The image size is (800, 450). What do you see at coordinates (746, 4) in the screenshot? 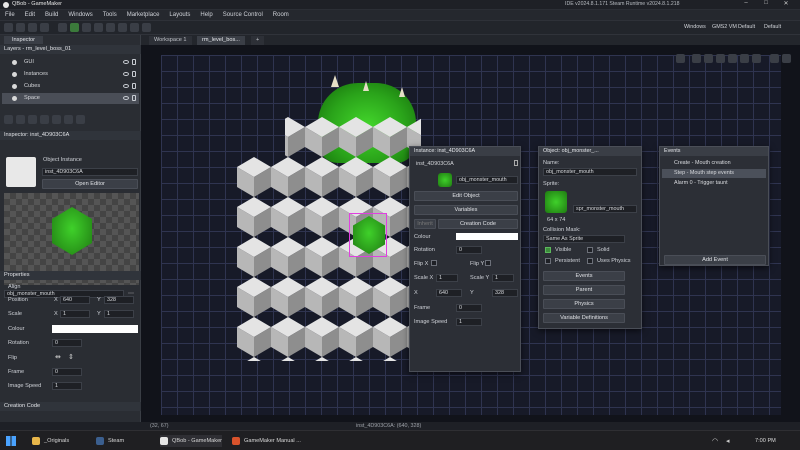
I see `minimize-button: –` at bounding box center [746, 4].